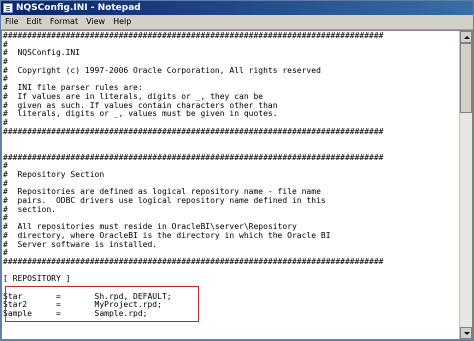  Describe the element at coordinates (75, 313) in the screenshot. I see `text-line: Sample = Sample.rpd;` at that location.